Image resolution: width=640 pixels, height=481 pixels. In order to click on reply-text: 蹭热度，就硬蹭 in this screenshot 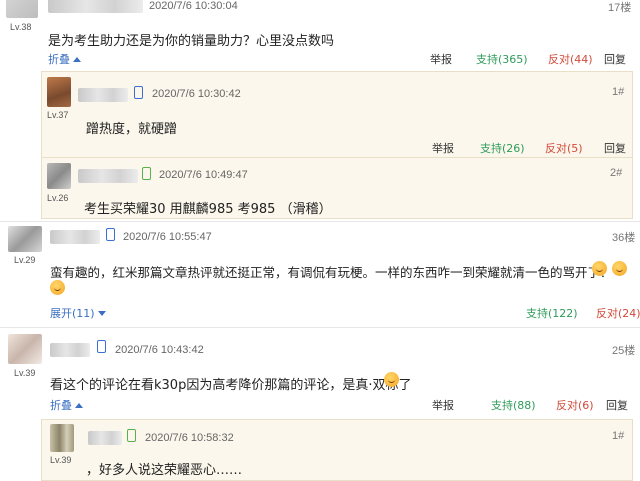, I will do `click(132, 129)`.